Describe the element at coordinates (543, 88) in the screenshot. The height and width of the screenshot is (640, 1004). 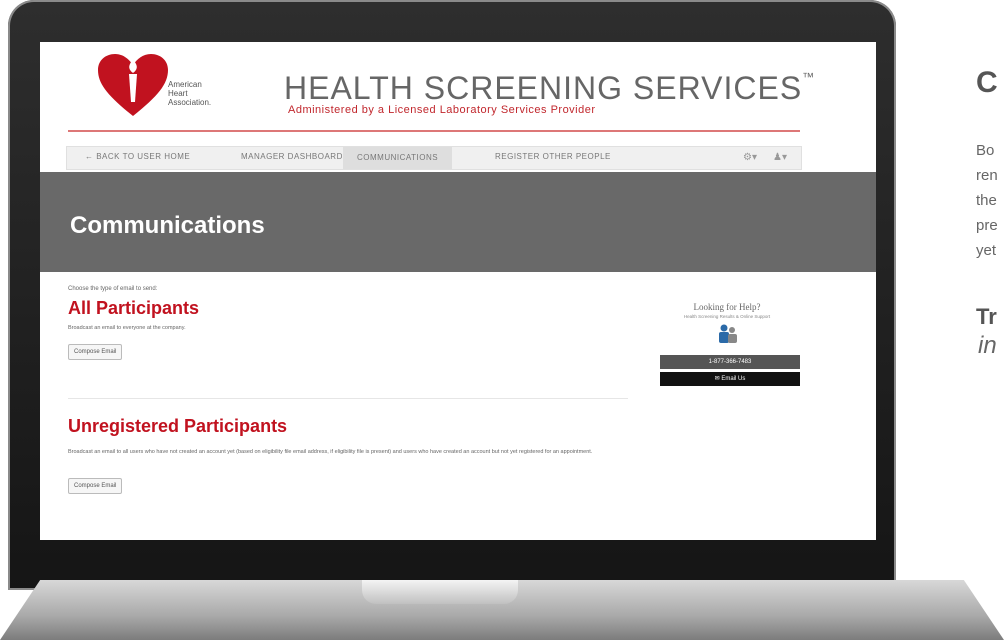
I see `brand-title-text: HEALTH SCREENING SERVICES` at that location.